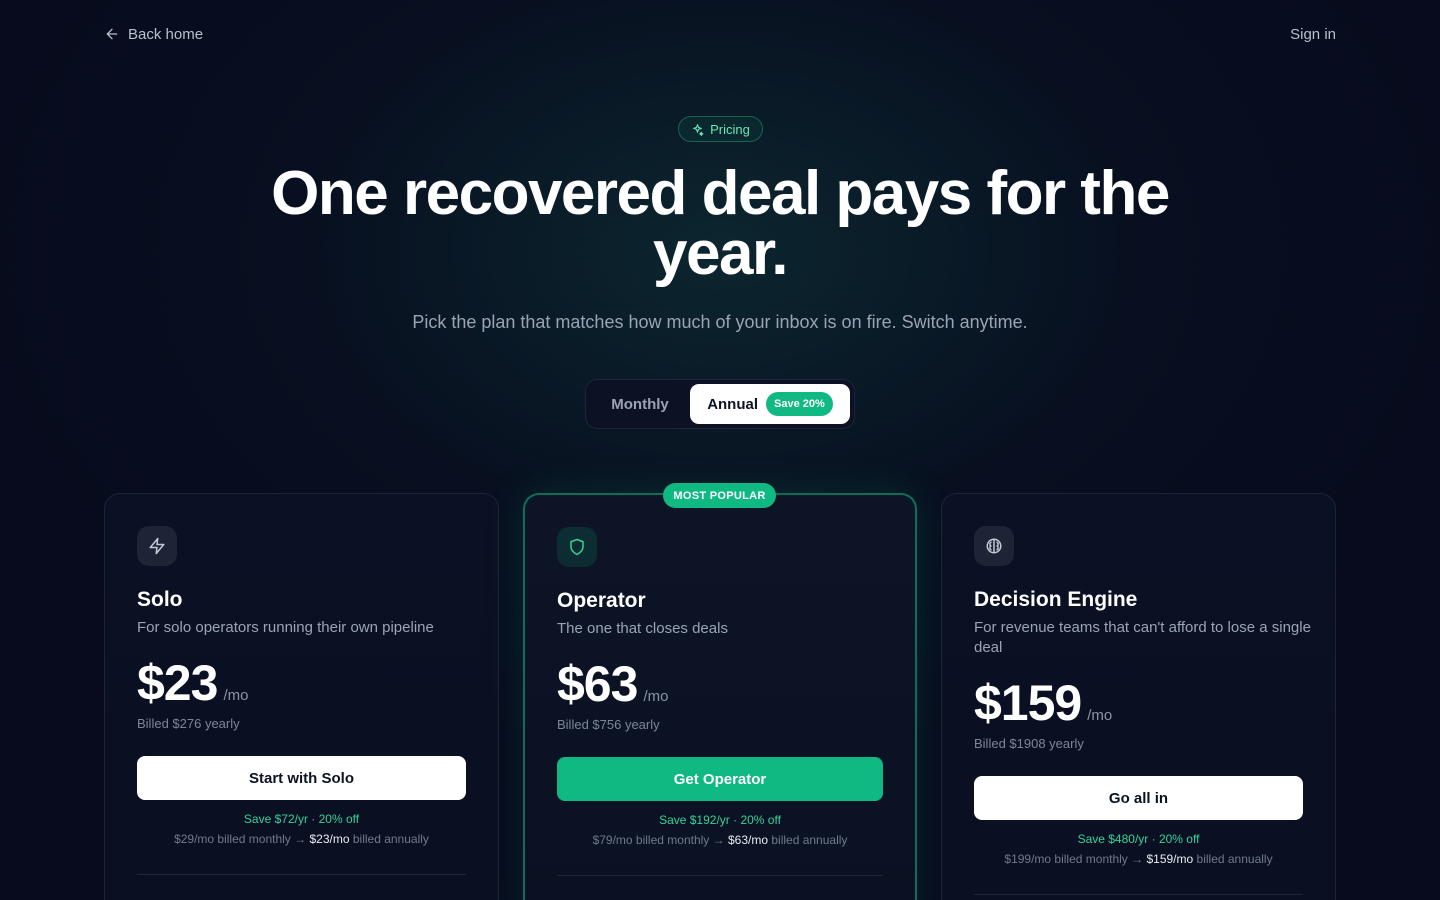  I want to click on sparkles-icon, so click(698, 129).